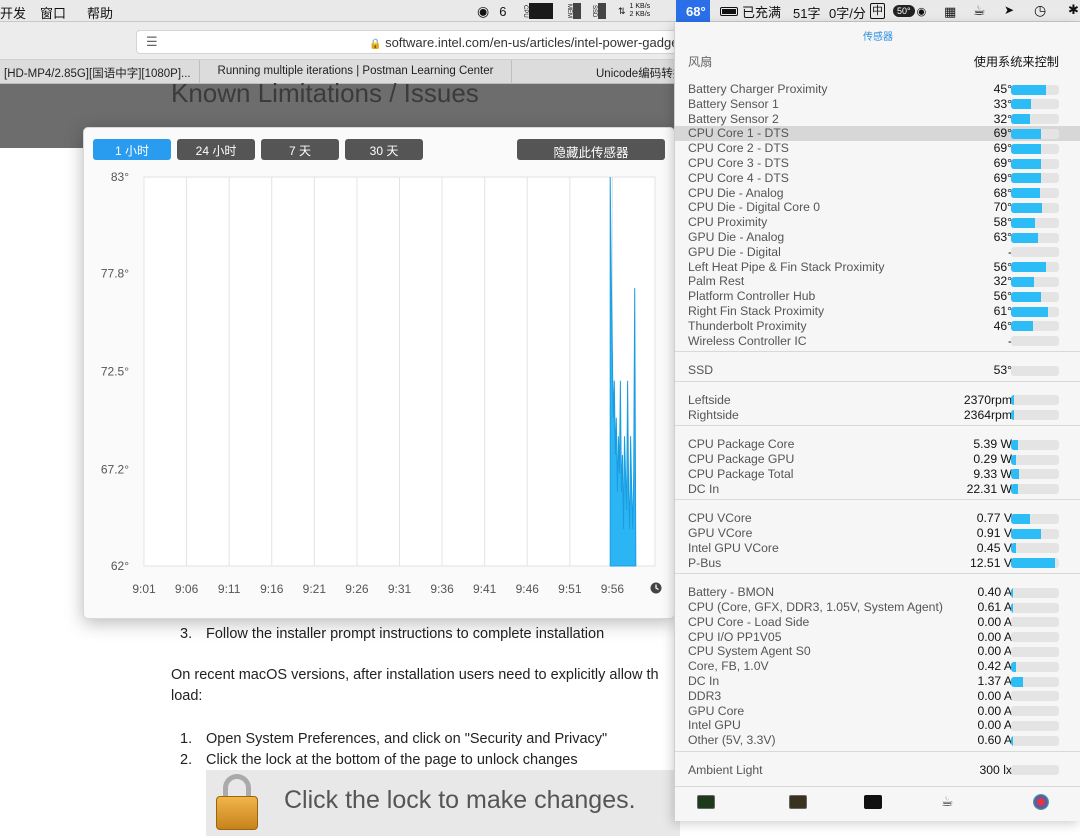  I want to click on sensor-row-cpu-core-4-dts: CPU Core 4 - DTS 69°, so click(877, 178).